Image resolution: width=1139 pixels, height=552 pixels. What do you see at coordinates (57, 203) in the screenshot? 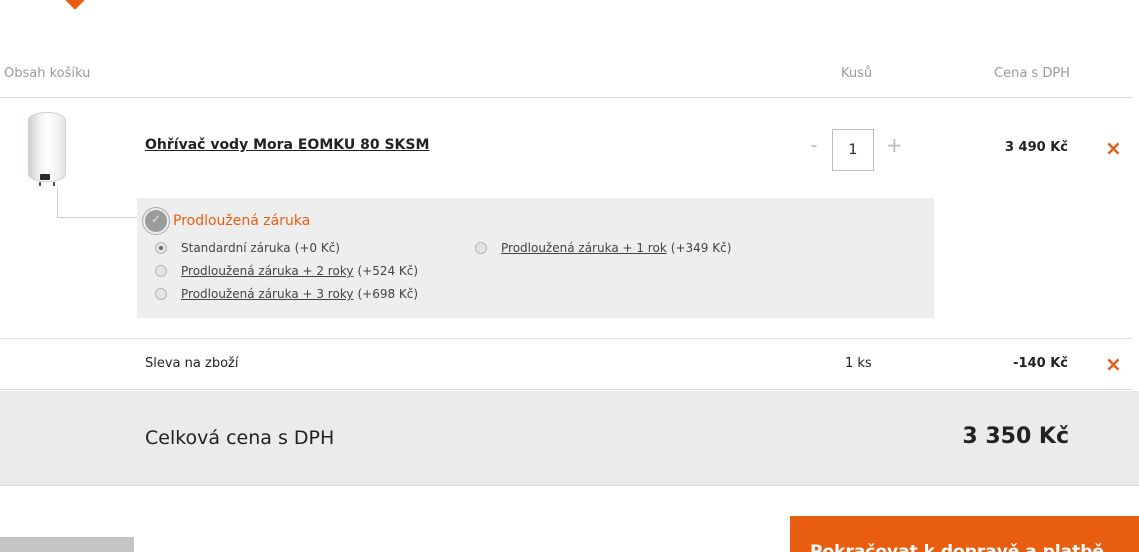
I see `warranty-connector-line` at bounding box center [57, 203].